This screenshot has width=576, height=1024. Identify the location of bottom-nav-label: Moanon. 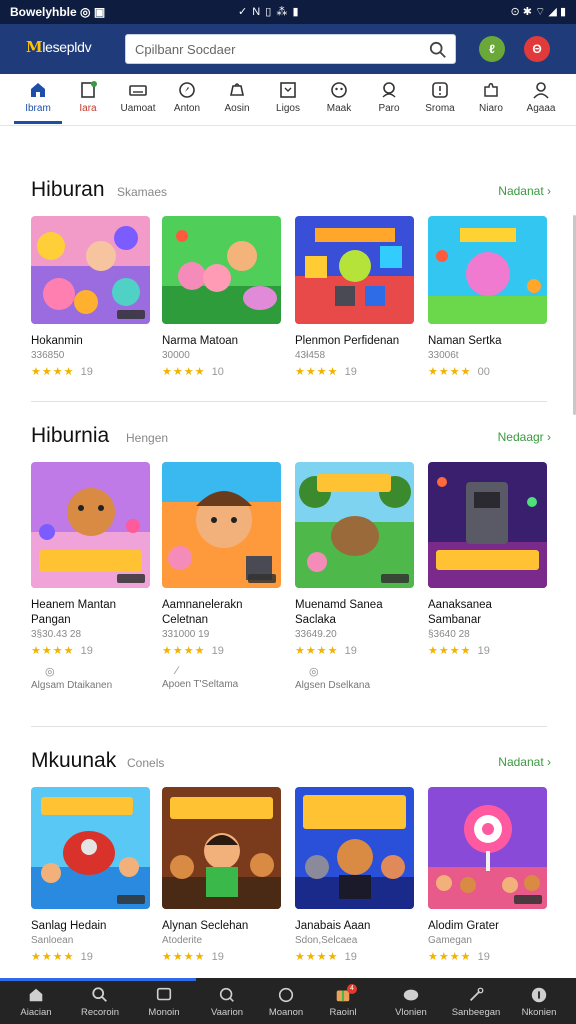
(286, 1012).